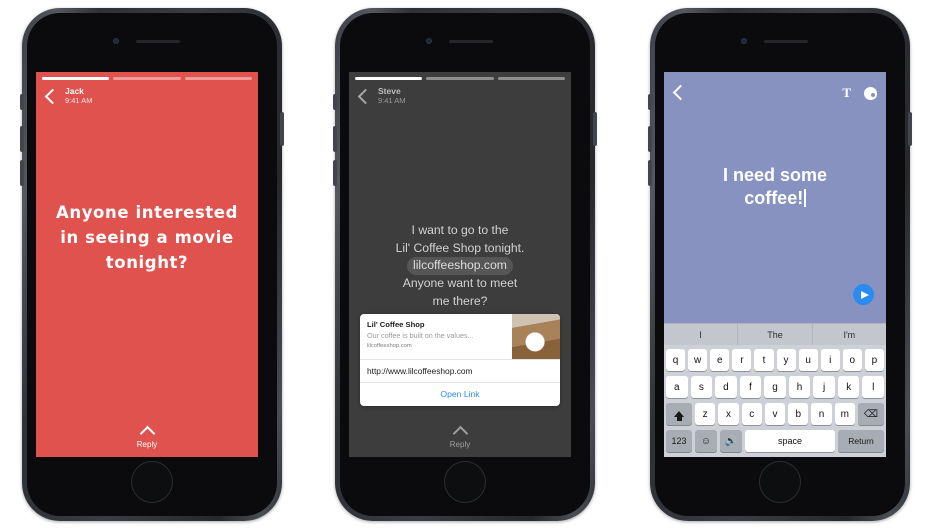  I want to click on keyboard-row-4: 123 ☺ 🔊 space Return, so click(775, 441).